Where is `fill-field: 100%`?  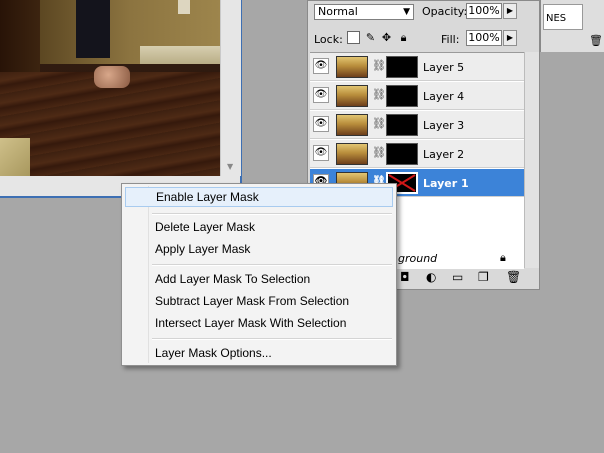 fill-field: 100% is located at coordinates (484, 38).